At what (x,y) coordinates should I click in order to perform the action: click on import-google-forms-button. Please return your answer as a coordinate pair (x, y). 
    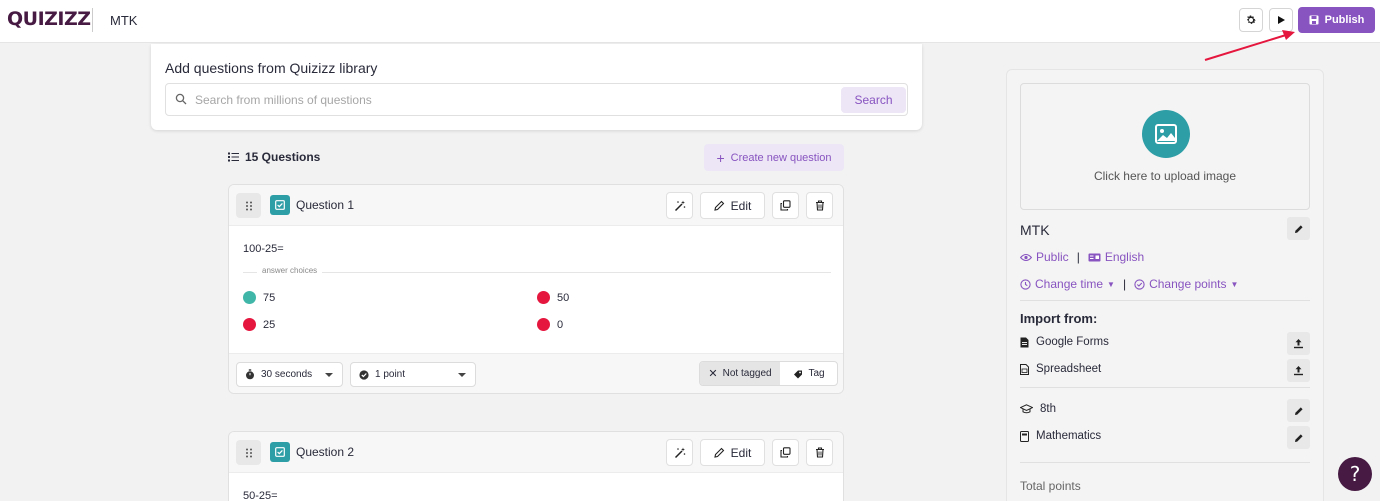
    Looking at the image, I should click on (1298, 343).